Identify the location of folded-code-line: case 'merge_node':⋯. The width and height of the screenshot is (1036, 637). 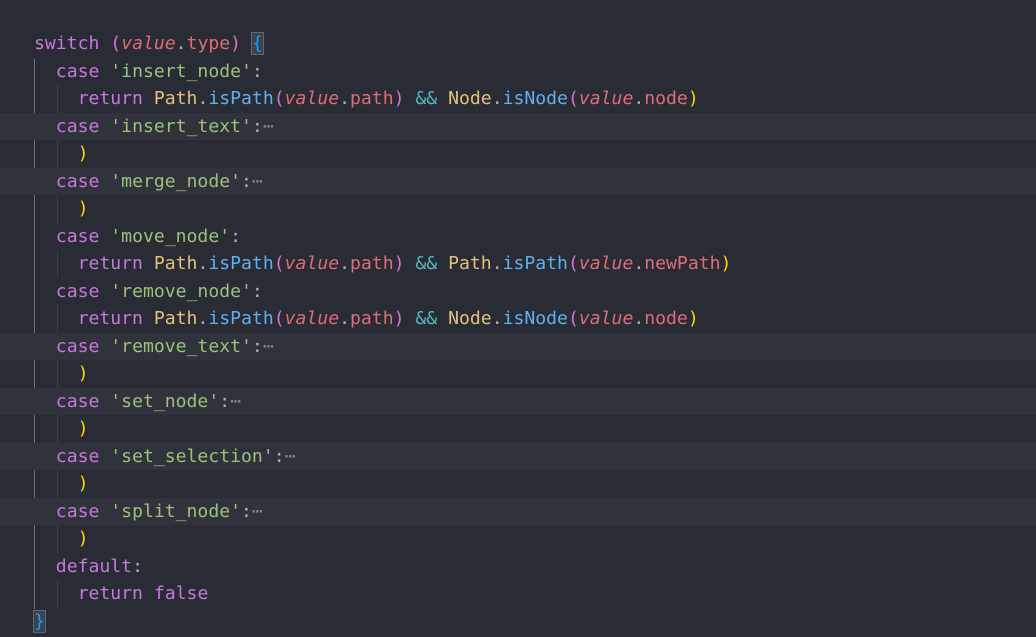
(518, 181).